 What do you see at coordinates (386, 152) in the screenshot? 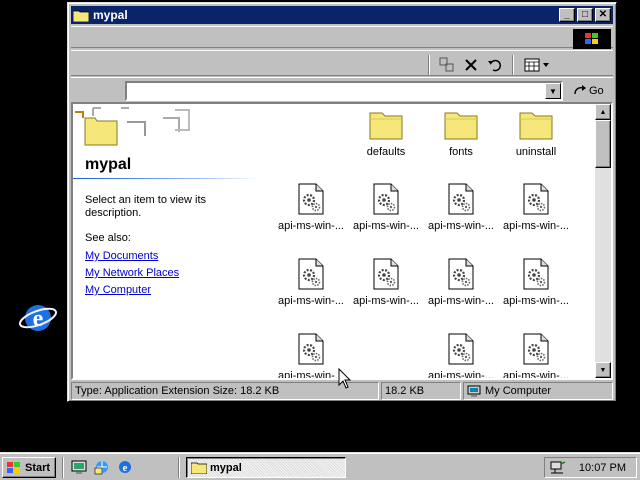
I see `item-label: defaults` at bounding box center [386, 152].